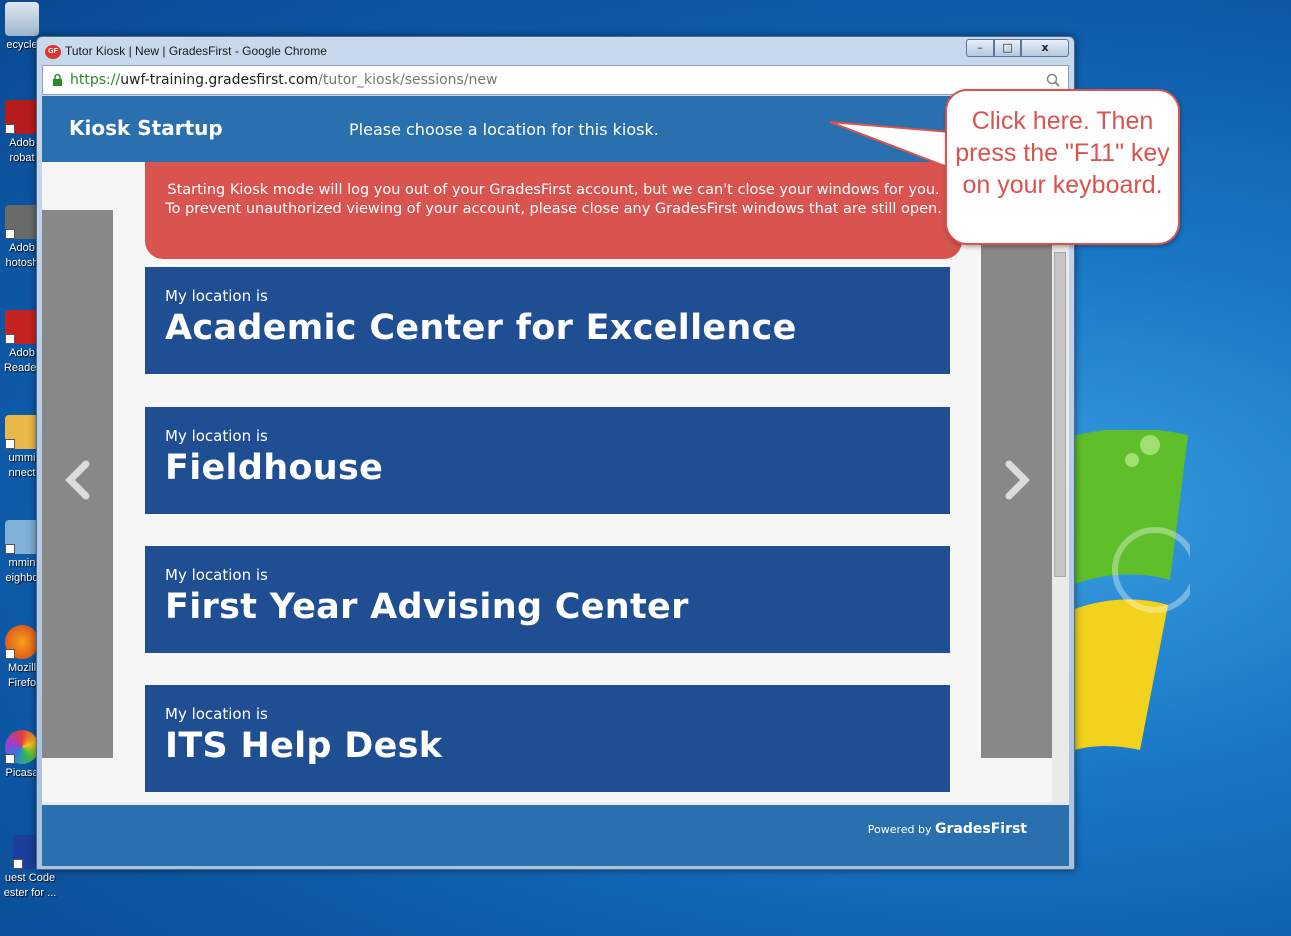 This screenshot has width=1291, height=936. Describe the element at coordinates (1007, 48) in the screenshot. I see `maximize-button: □` at that location.